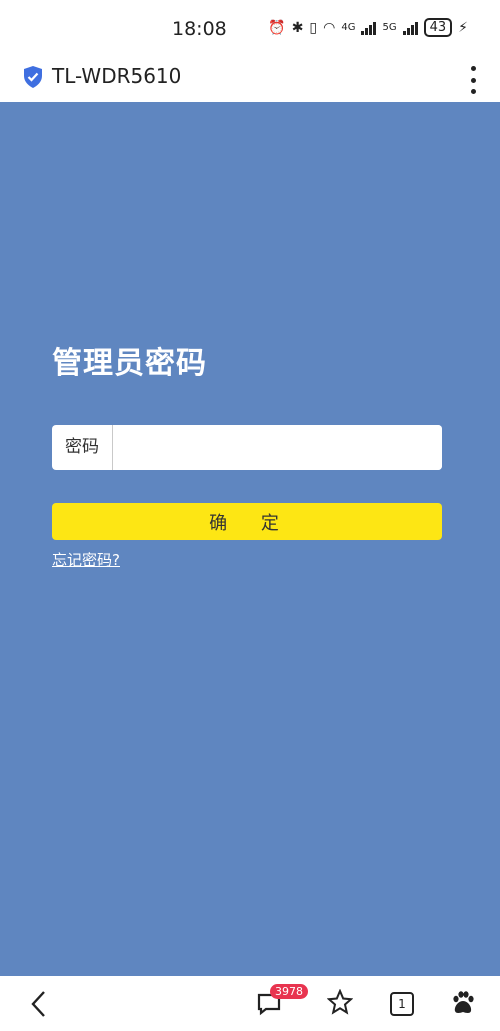 This screenshot has height=1031, width=500. I want to click on comment-count-badge: 3978, so click(289, 991).